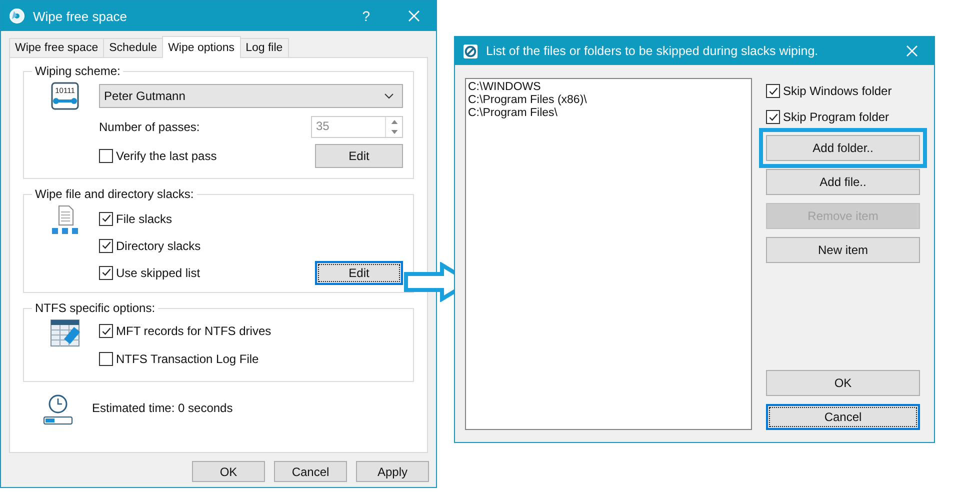  Describe the element at coordinates (608, 113) in the screenshot. I see `list-item: C:\Program Files\` at that location.